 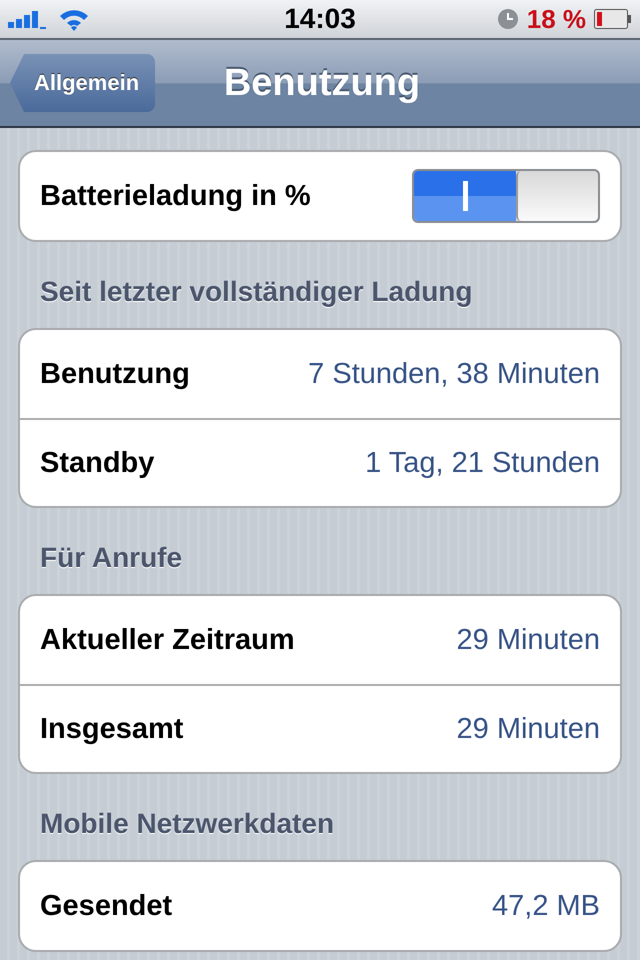 What do you see at coordinates (83, 83) in the screenshot?
I see `back-button: Allgemein` at bounding box center [83, 83].